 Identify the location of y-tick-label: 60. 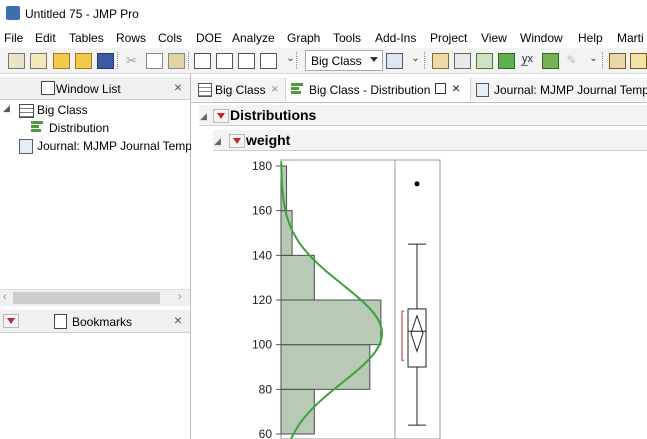
(266, 433).